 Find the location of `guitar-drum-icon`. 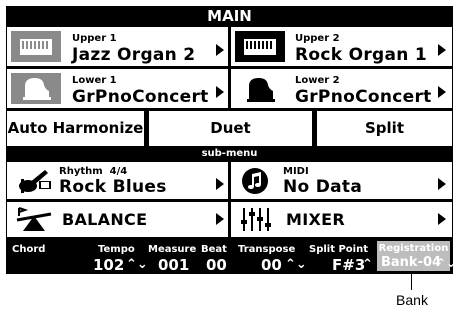

guitar-drum-icon is located at coordinates (34, 181).